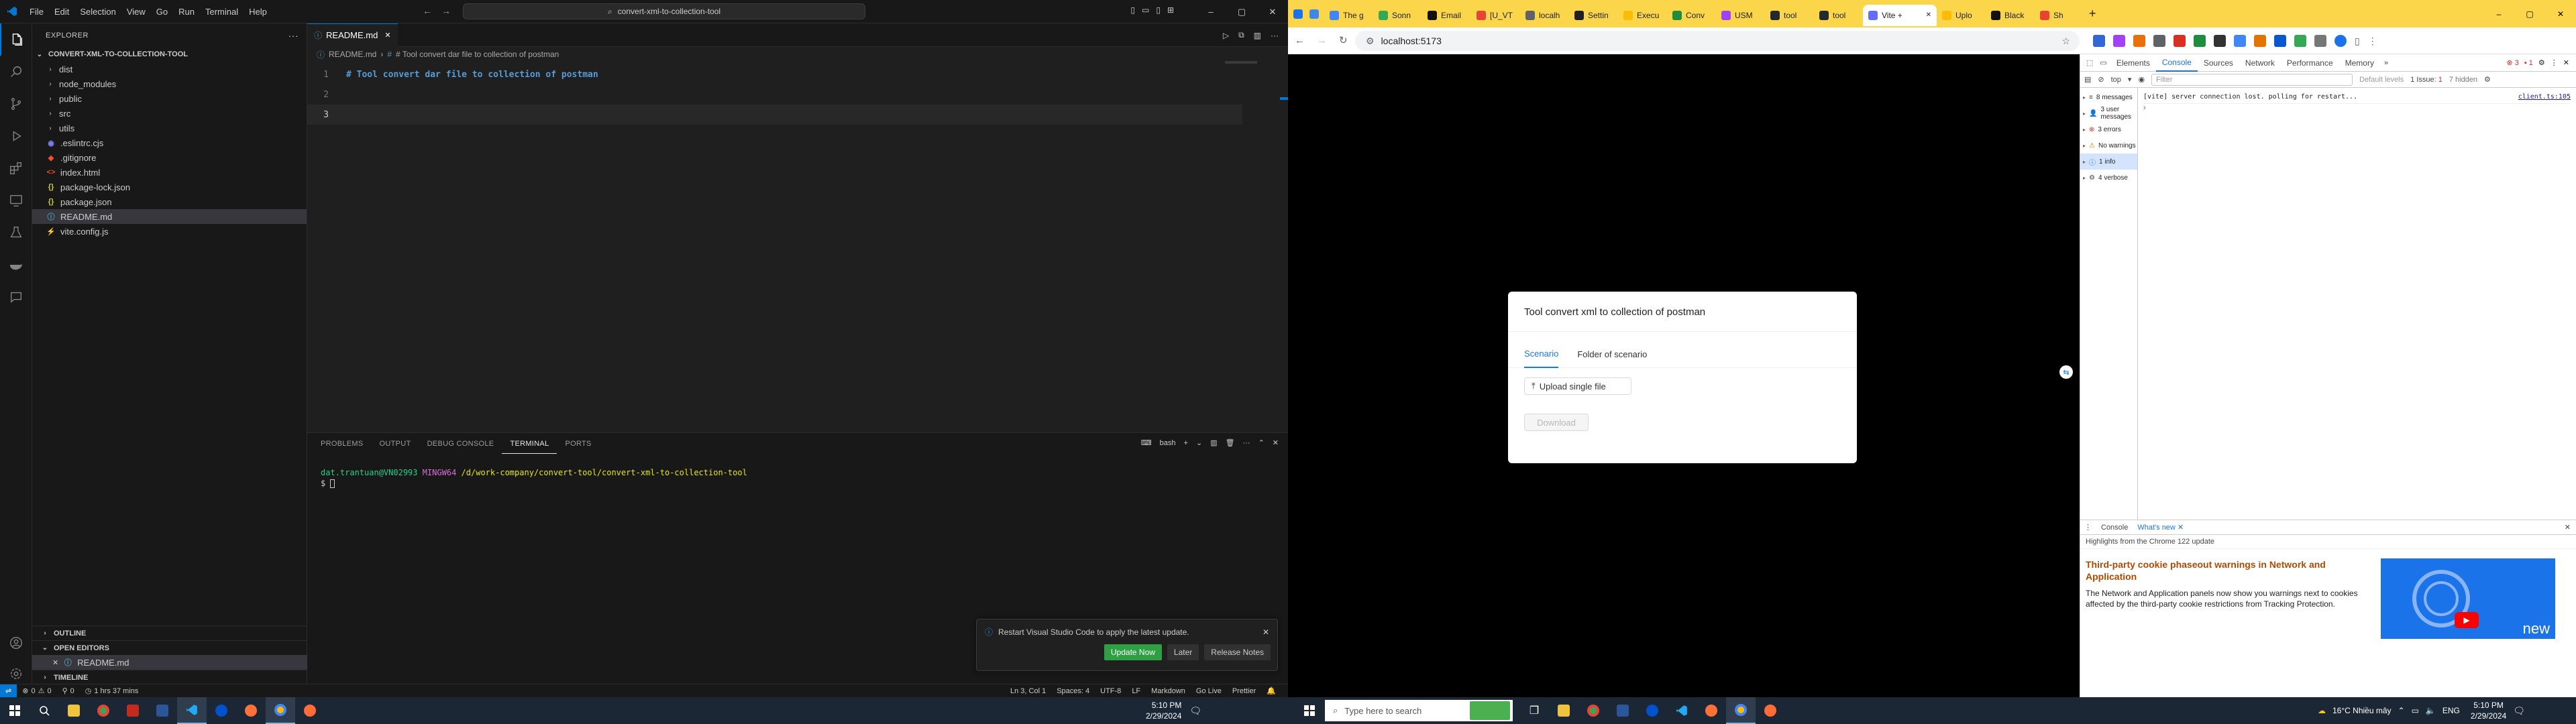  I want to click on breadcrumb-file: README.md, so click(352, 55).